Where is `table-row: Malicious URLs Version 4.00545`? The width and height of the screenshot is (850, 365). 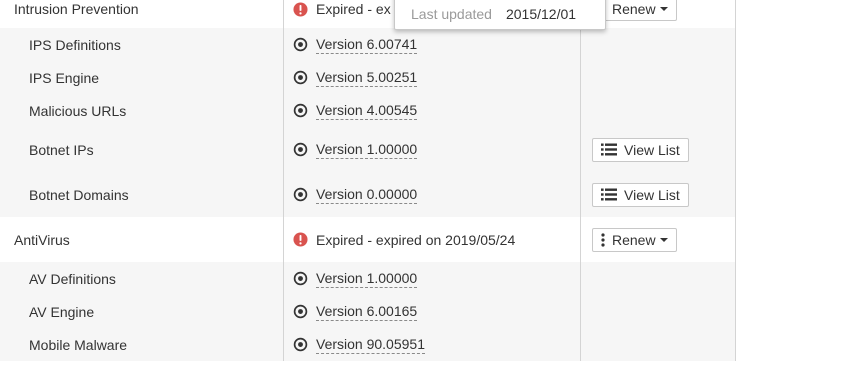 table-row: Malicious URLs Version 4.00545 is located at coordinates (367, 110).